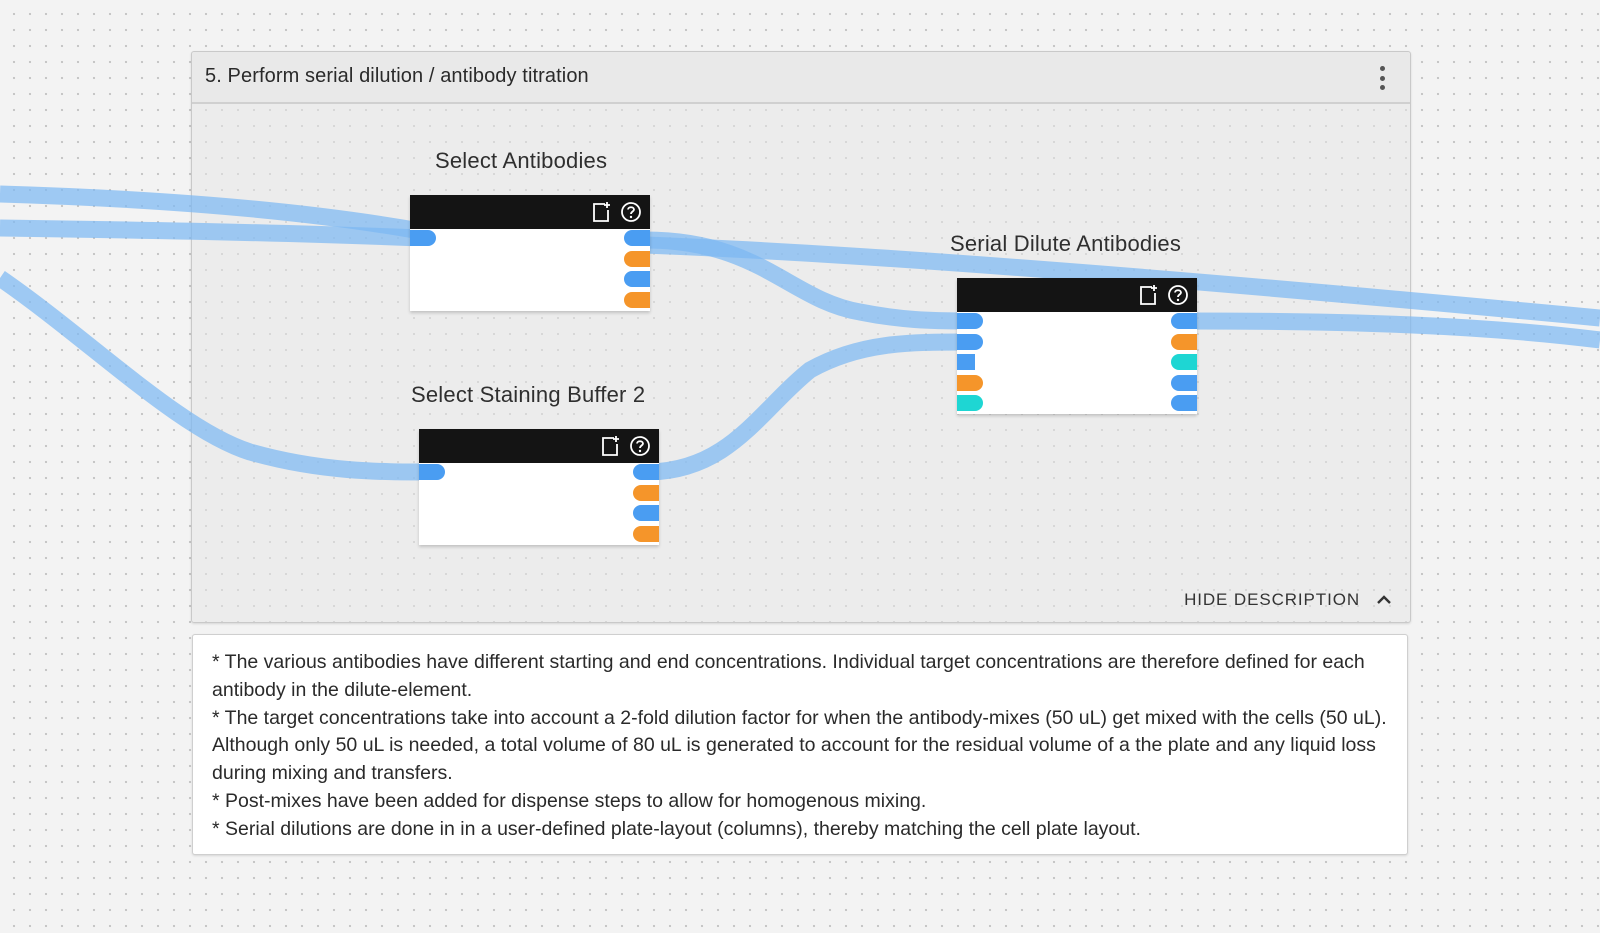 This screenshot has height=933, width=1600. What do you see at coordinates (1077, 346) in the screenshot?
I see `node-serial-dilute-antibodies` at bounding box center [1077, 346].